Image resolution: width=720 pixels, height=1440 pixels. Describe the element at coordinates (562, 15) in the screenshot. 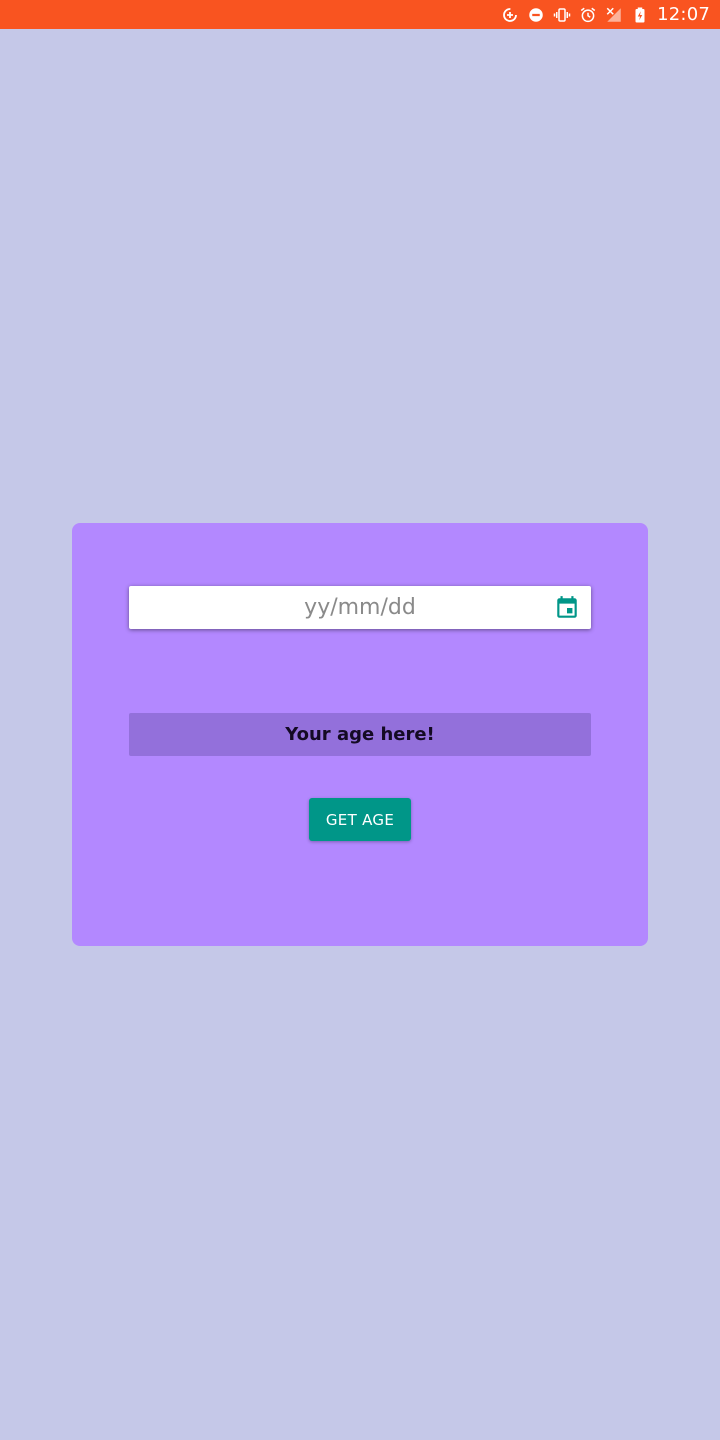

I see `vibrate-icon` at that location.